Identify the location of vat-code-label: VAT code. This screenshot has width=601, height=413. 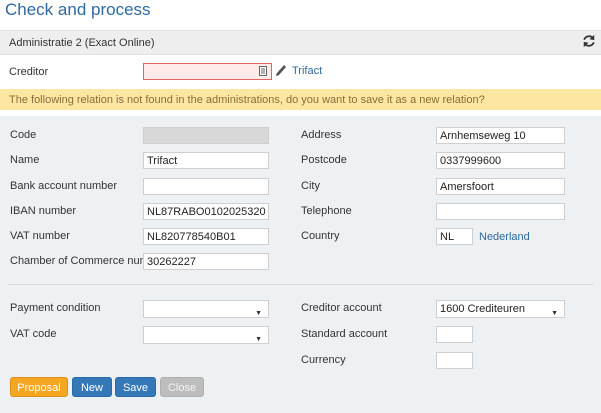
(33, 334).